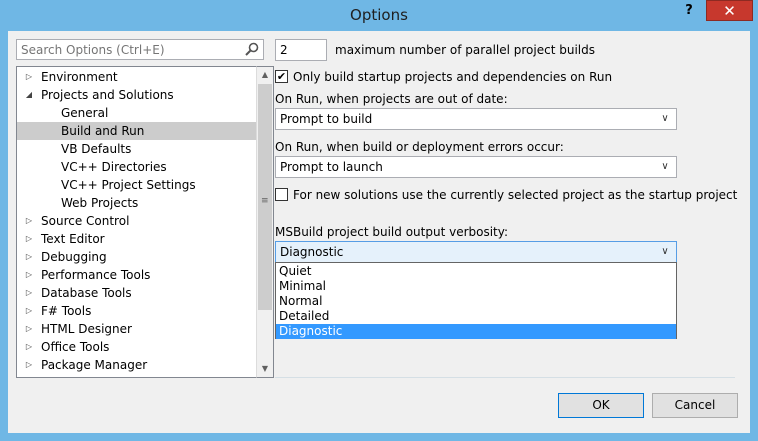 The image size is (758, 441). What do you see at coordinates (301, 50) in the screenshot?
I see `parallel-builds-input: 2` at bounding box center [301, 50].